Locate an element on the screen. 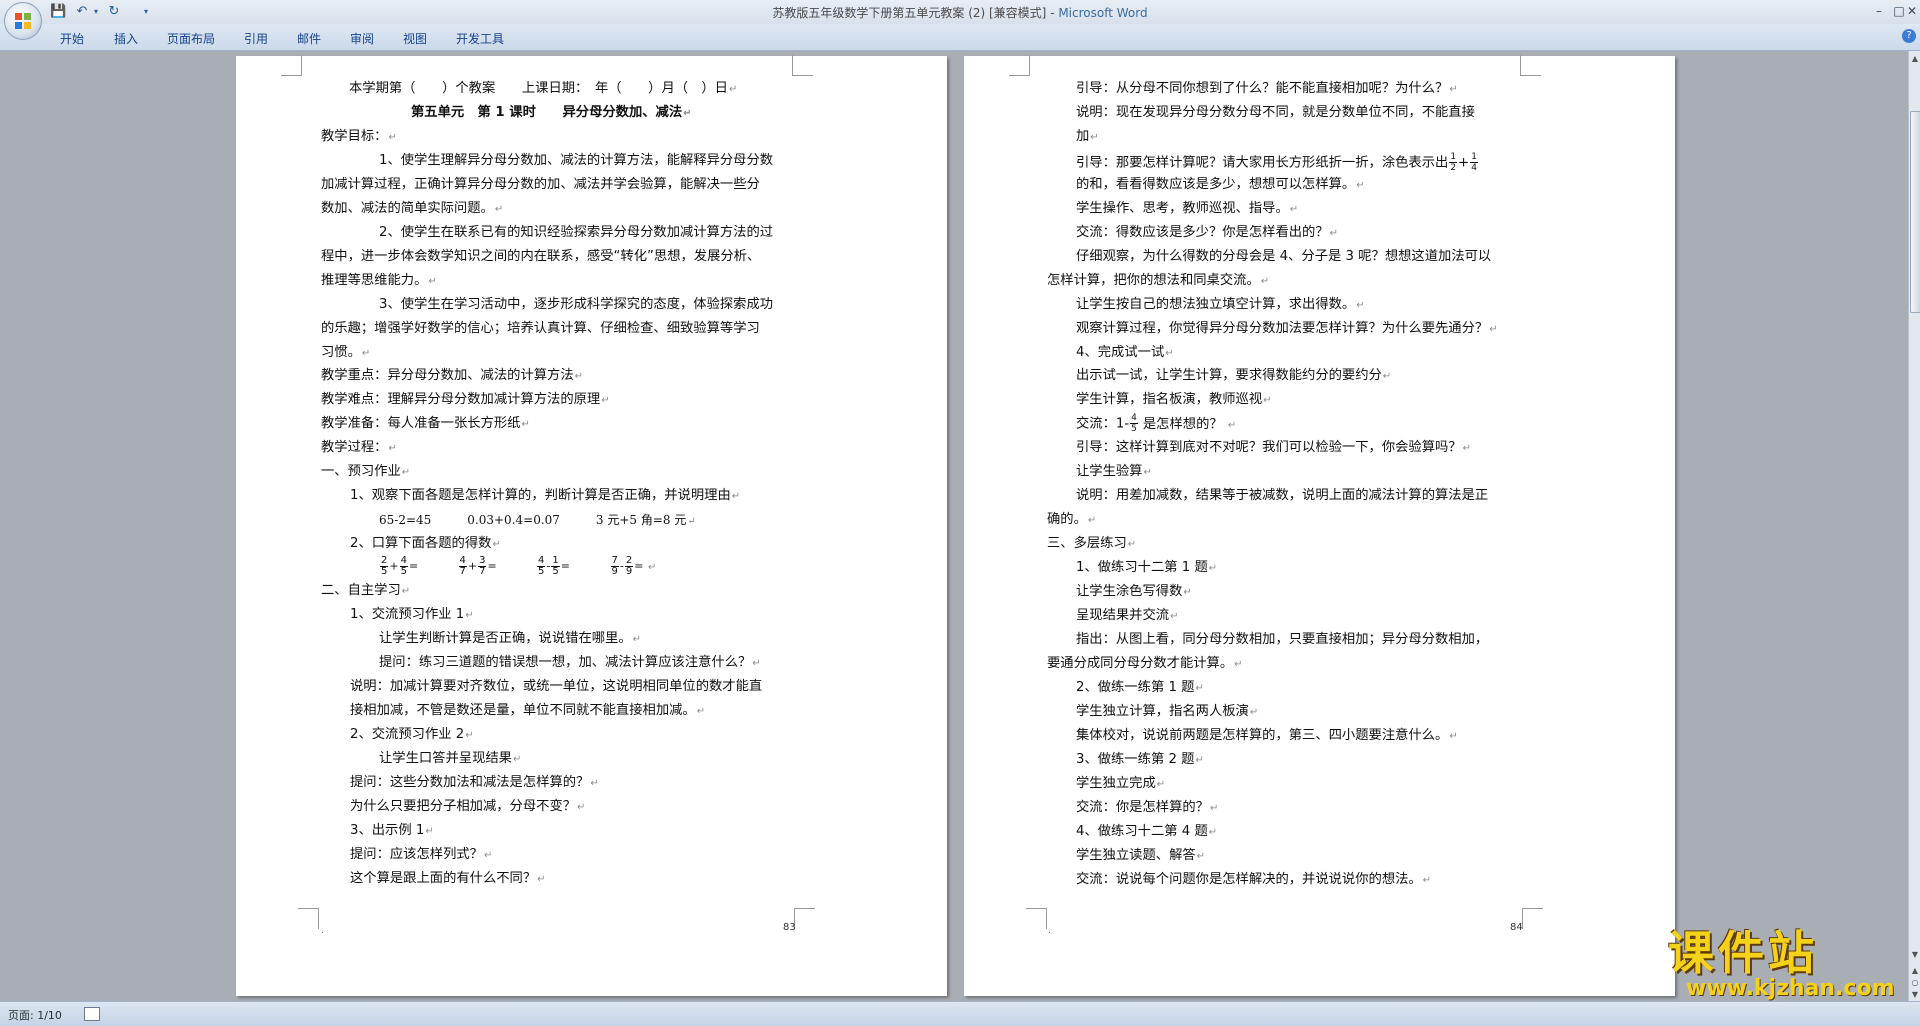  tab-review: 审阅 is located at coordinates (362, 38).